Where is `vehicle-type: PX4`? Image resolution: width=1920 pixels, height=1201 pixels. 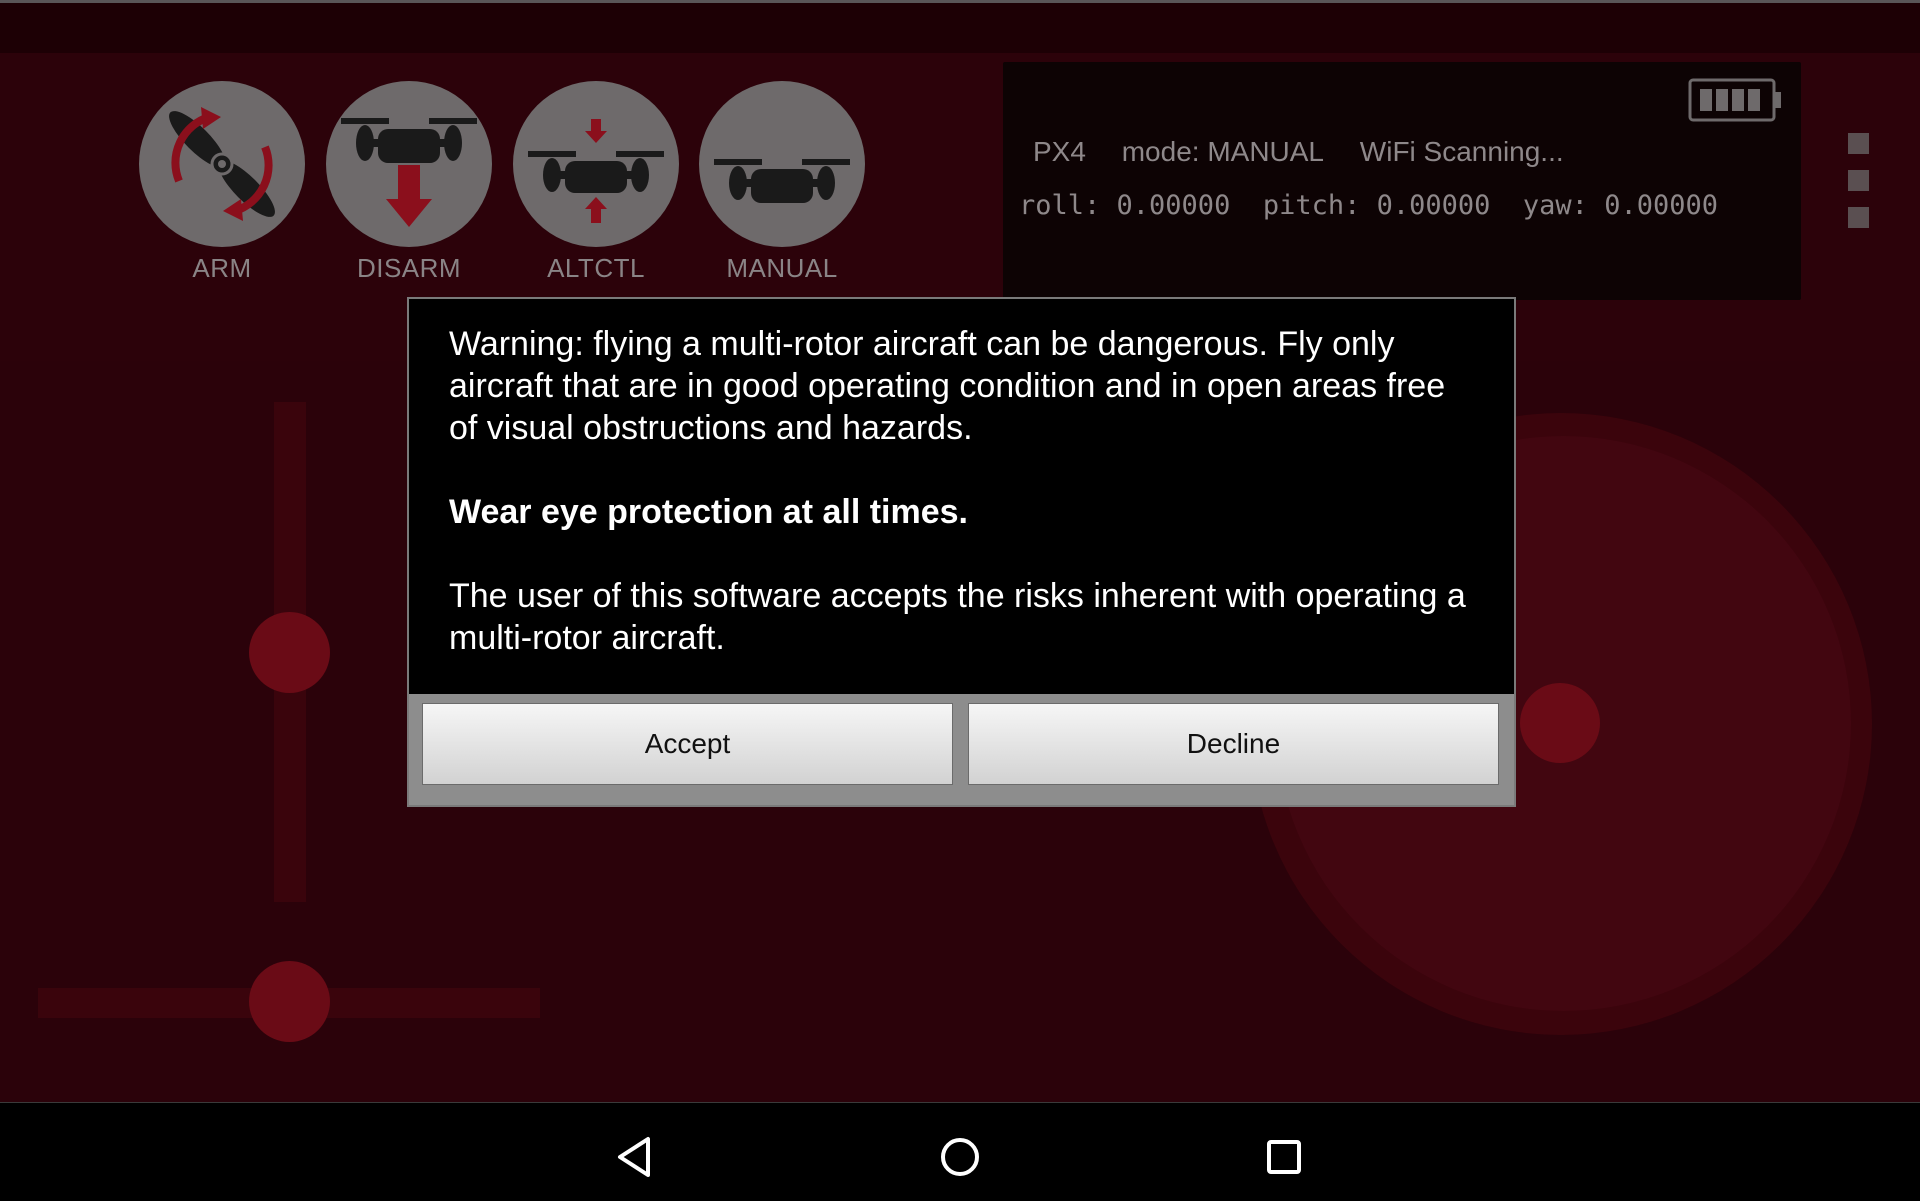
vehicle-type: PX4 is located at coordinates (1059, 151).